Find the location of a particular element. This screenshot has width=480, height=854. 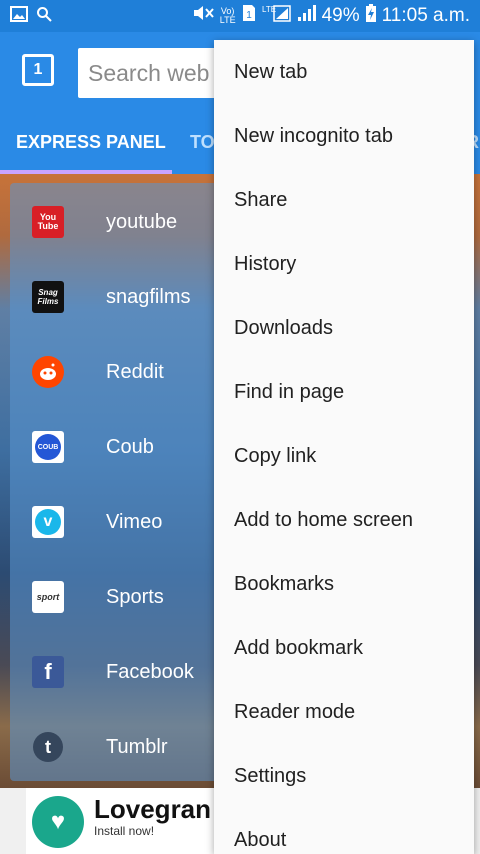

tab-top: TO is located at coordinates (202, 142).